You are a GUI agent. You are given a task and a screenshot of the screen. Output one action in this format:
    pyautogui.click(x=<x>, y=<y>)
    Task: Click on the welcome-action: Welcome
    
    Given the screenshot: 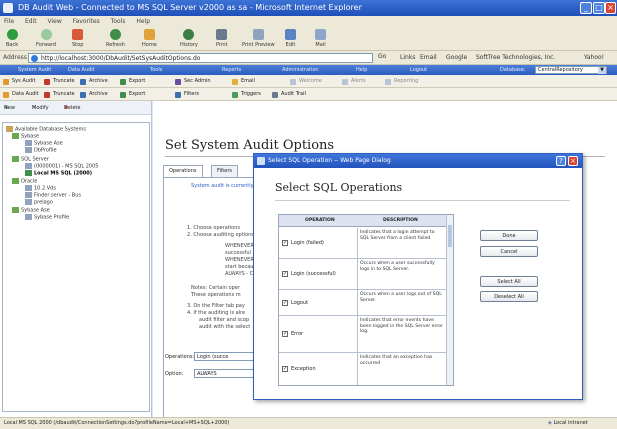 What is the action you would take?
    pyautogui.click(x=306, y=81)
    